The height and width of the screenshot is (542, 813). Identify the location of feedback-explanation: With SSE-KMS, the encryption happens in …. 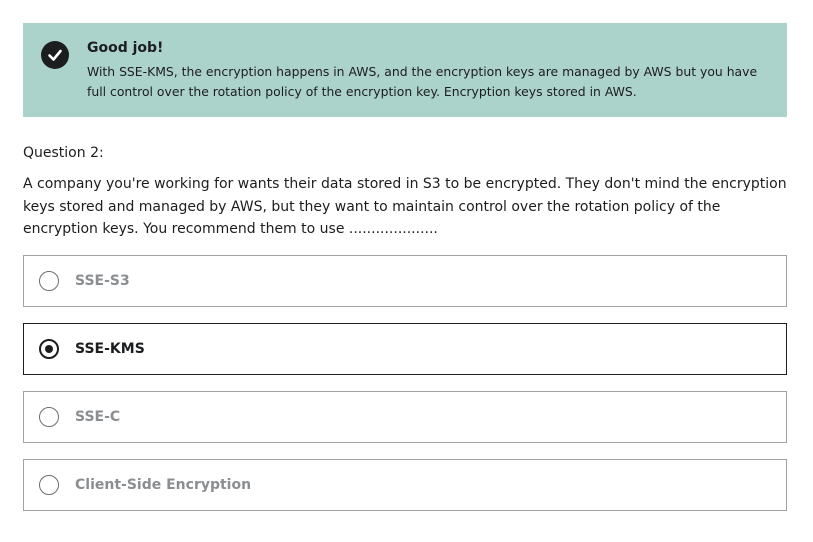
(422, 81).